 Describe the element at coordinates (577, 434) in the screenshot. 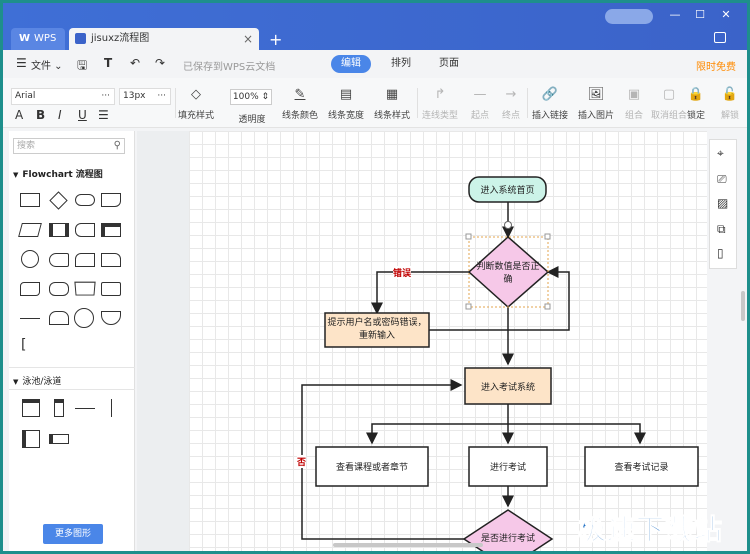

I see `edge-exam-to-records` at that location.